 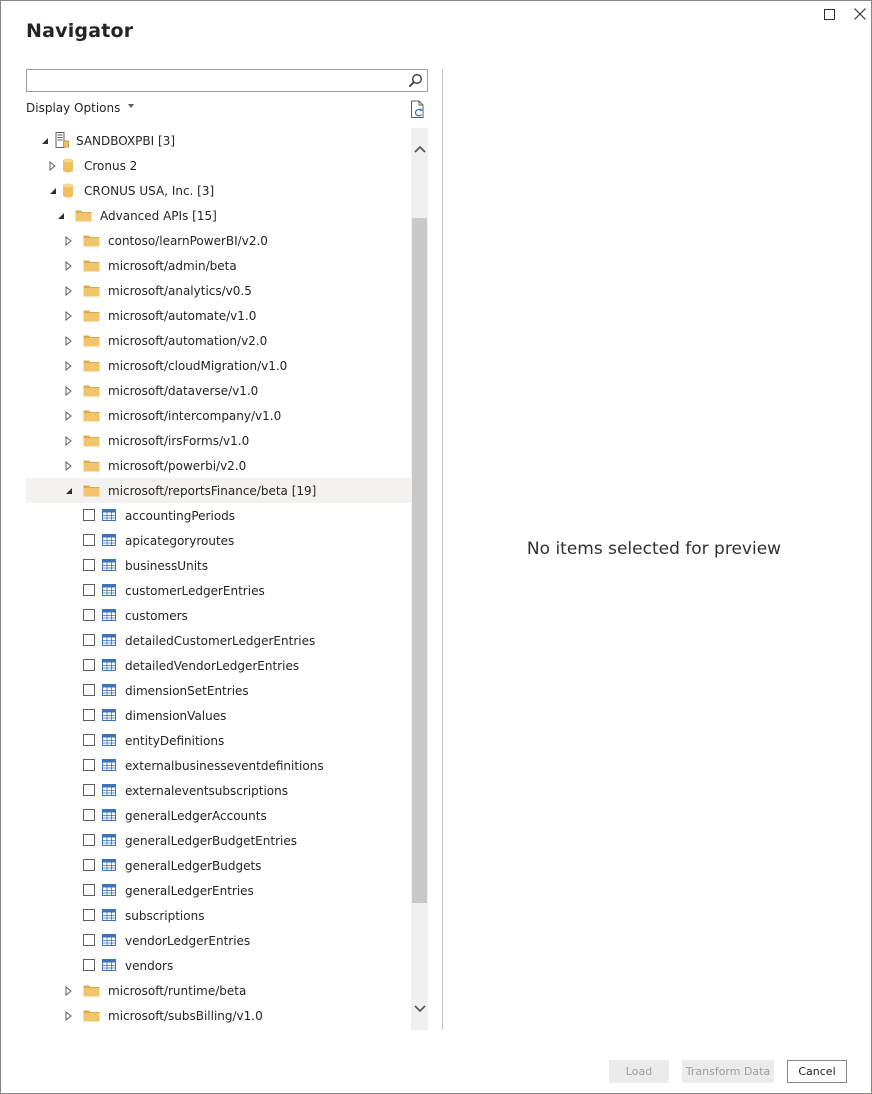 I want to click on table-row: generalLedgerBudgets, so click(x=218, y=865).